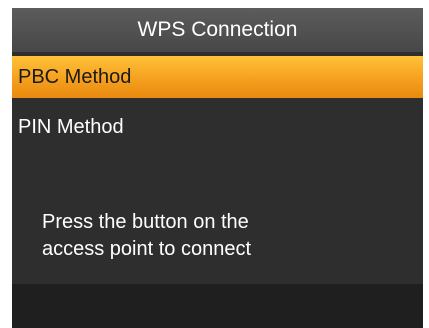  I want to click on footer-bar, so click(217, 306).